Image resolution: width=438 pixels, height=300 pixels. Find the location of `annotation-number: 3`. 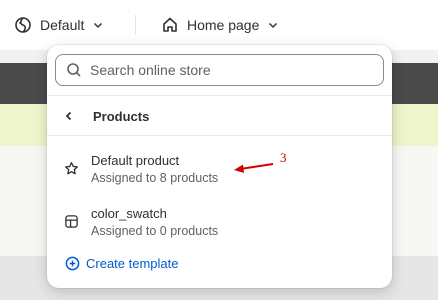

annotation-number: 3 is located at coordinates (283, 157).